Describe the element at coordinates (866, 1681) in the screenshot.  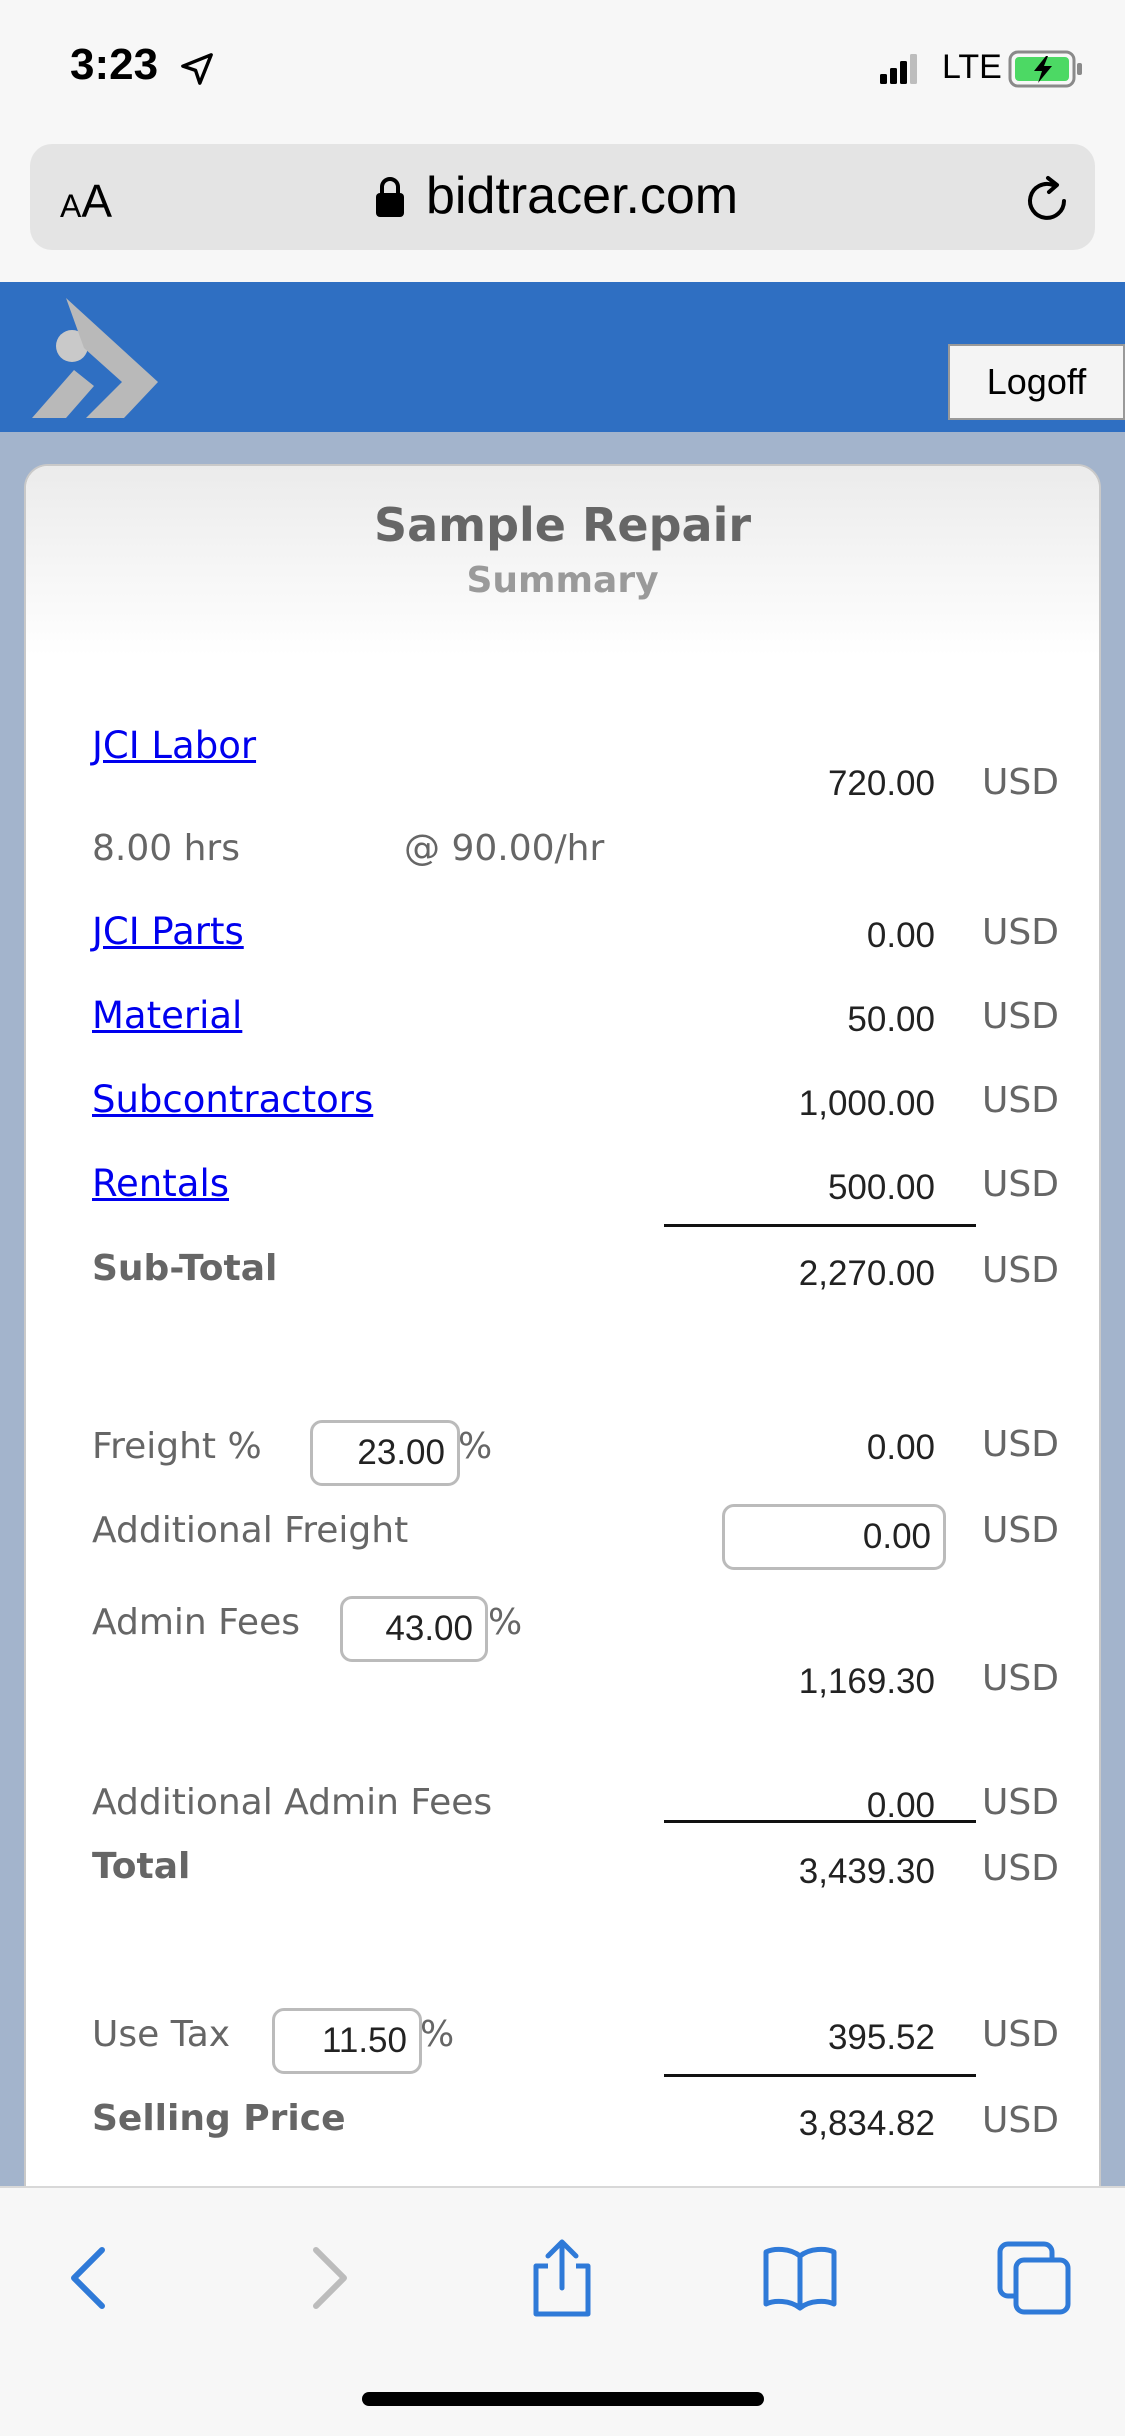
I see `admin-fees-amount: 1,169.30` at that location.